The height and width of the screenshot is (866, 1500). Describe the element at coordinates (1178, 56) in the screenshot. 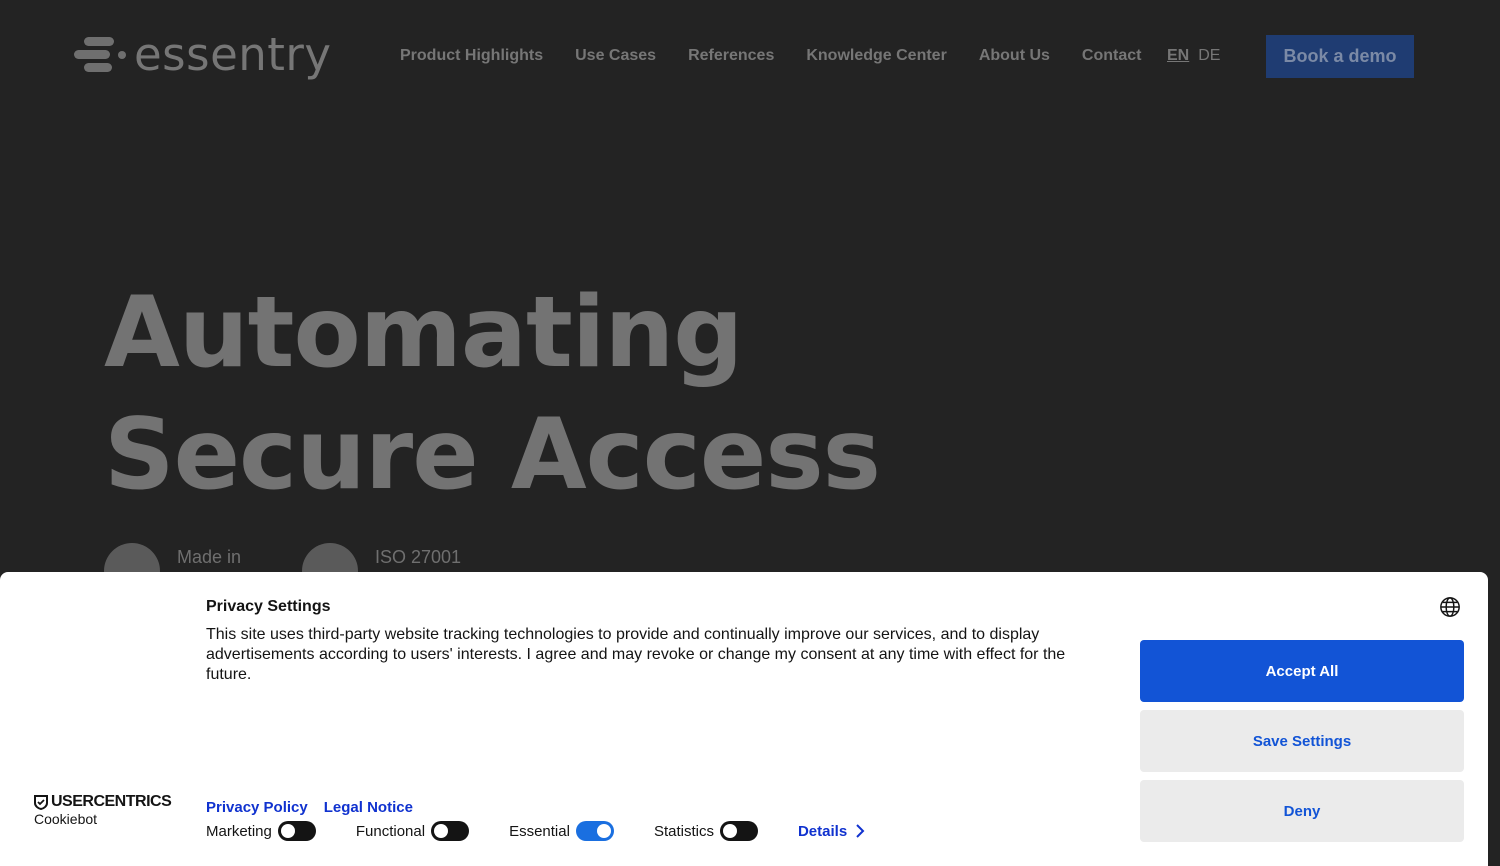

I see `lang-en: EN` at that location.